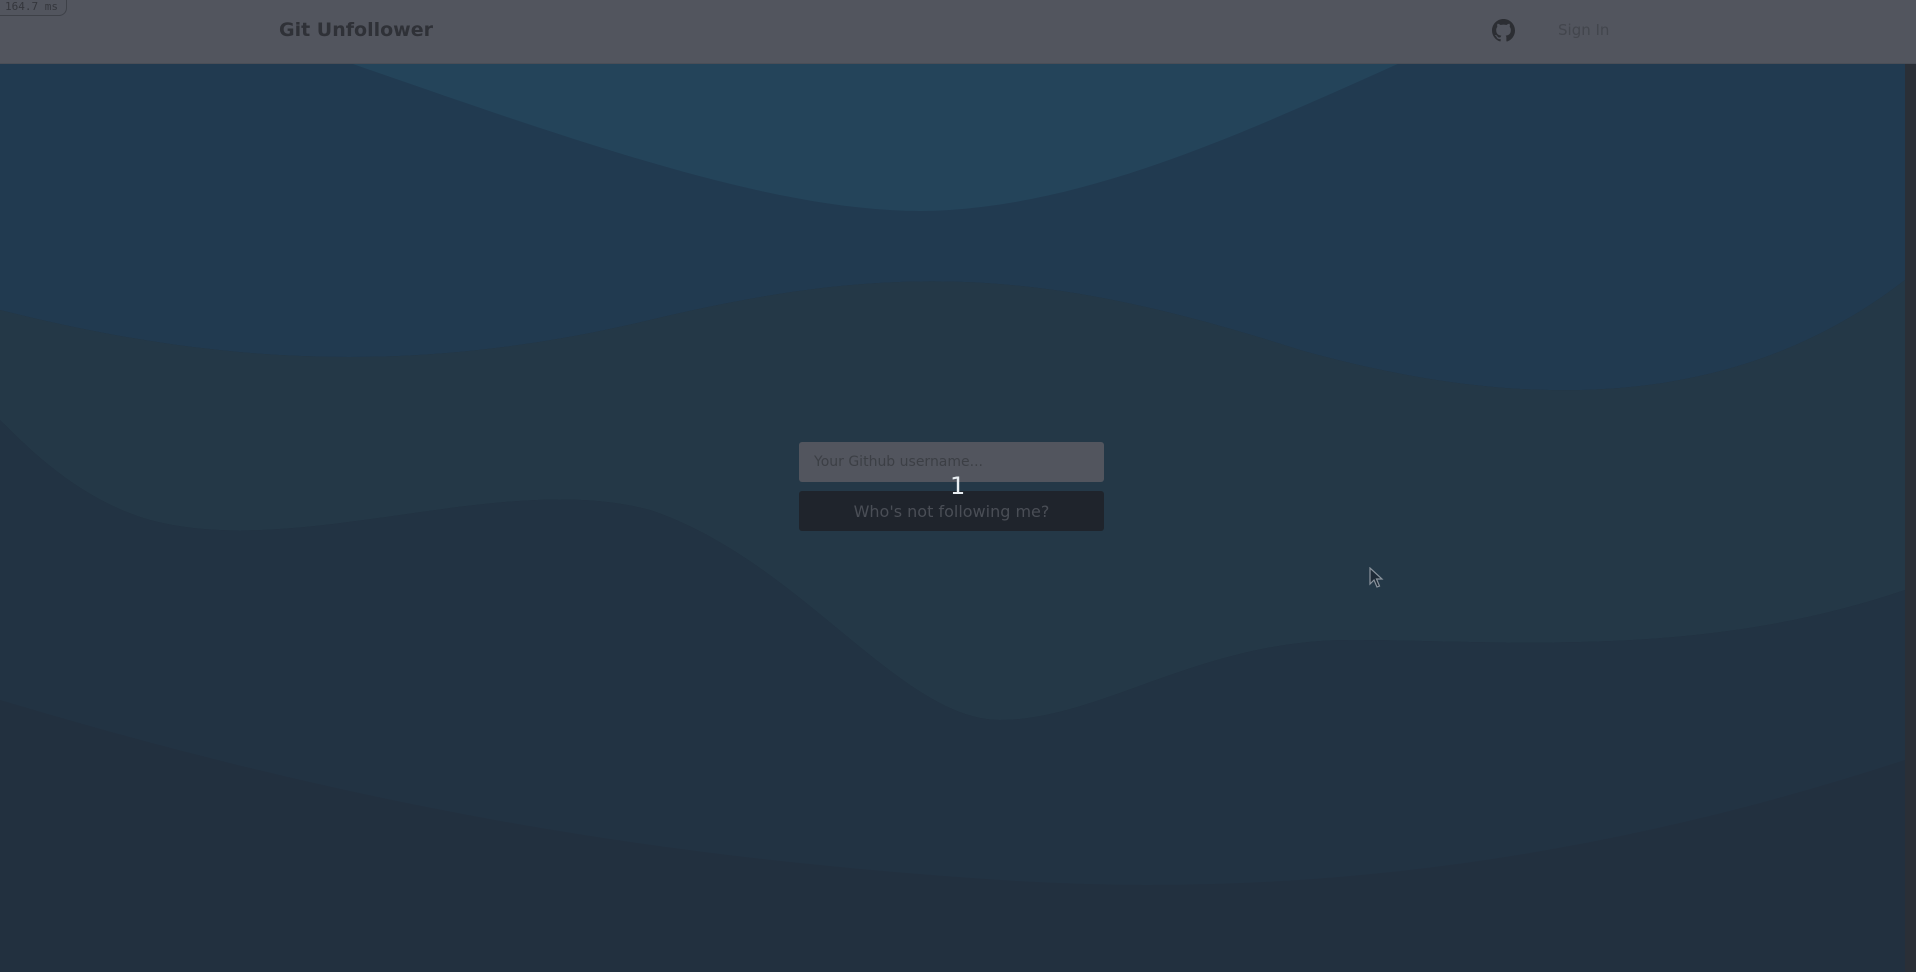  Describe the element at coordinates (1910, 517) in the screenshot. I see `scrollbar` at that location.